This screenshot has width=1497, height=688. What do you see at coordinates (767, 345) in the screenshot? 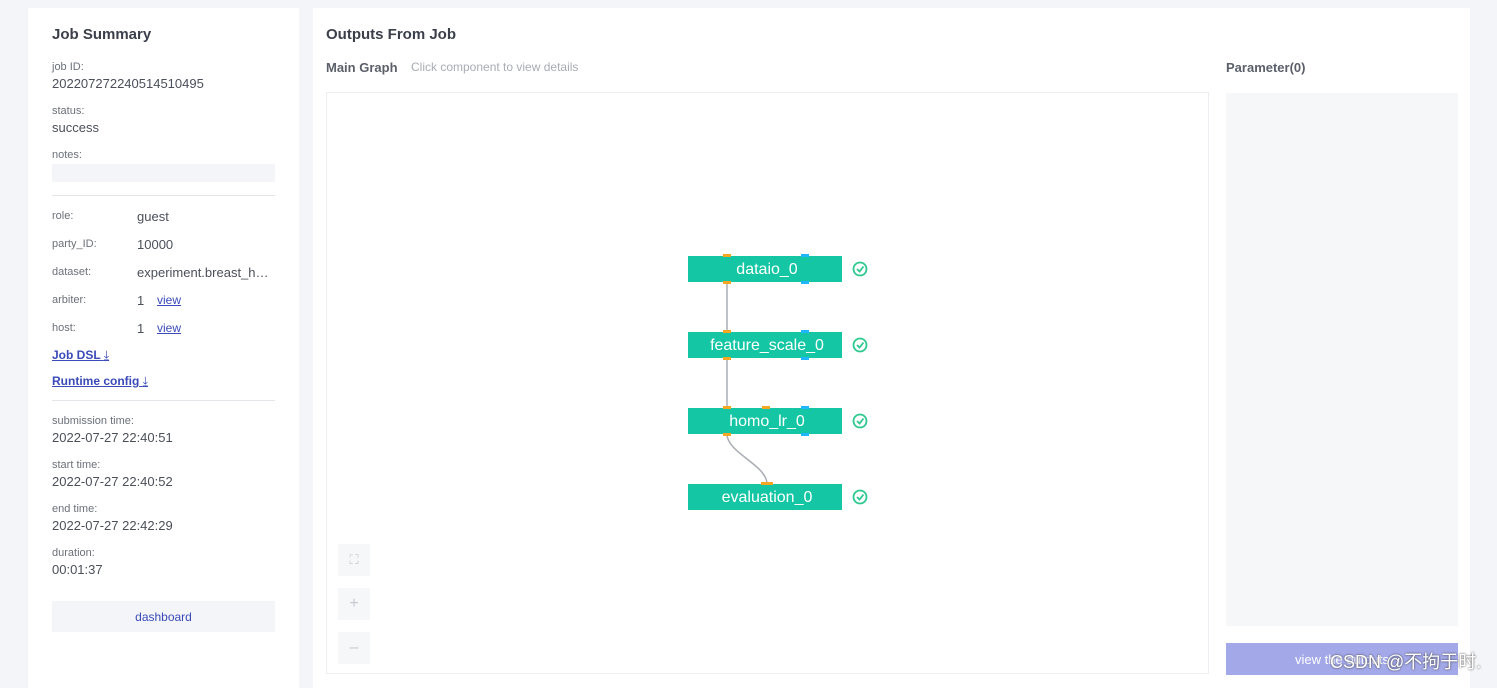
I see `node-label: feature_scale_0` at bounding box center [767, 345].